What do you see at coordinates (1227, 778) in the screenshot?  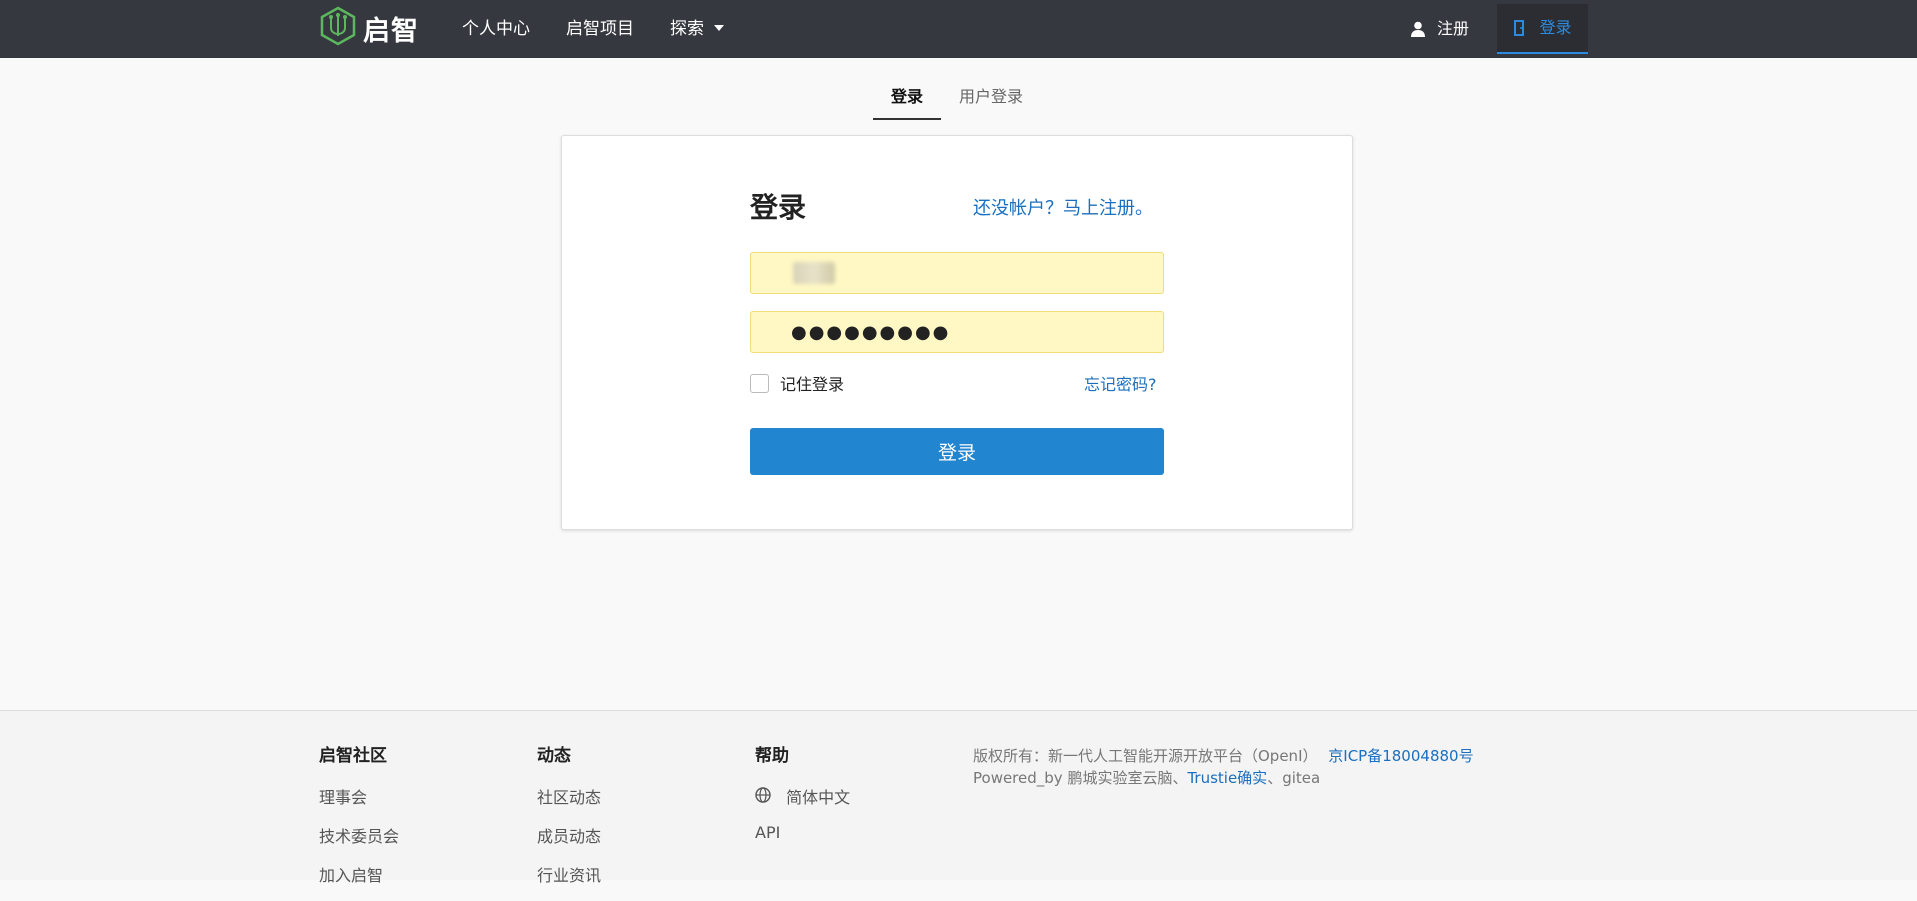 I see `trustie-link: Trustie确实` at bounding box center [1227, 778].